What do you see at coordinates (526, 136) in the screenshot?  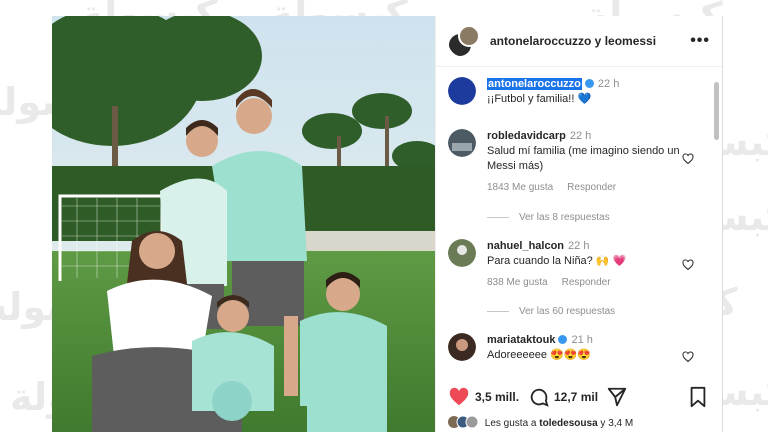 I see `comment-username: robledavidcarp` at bounding box center [526, 136].